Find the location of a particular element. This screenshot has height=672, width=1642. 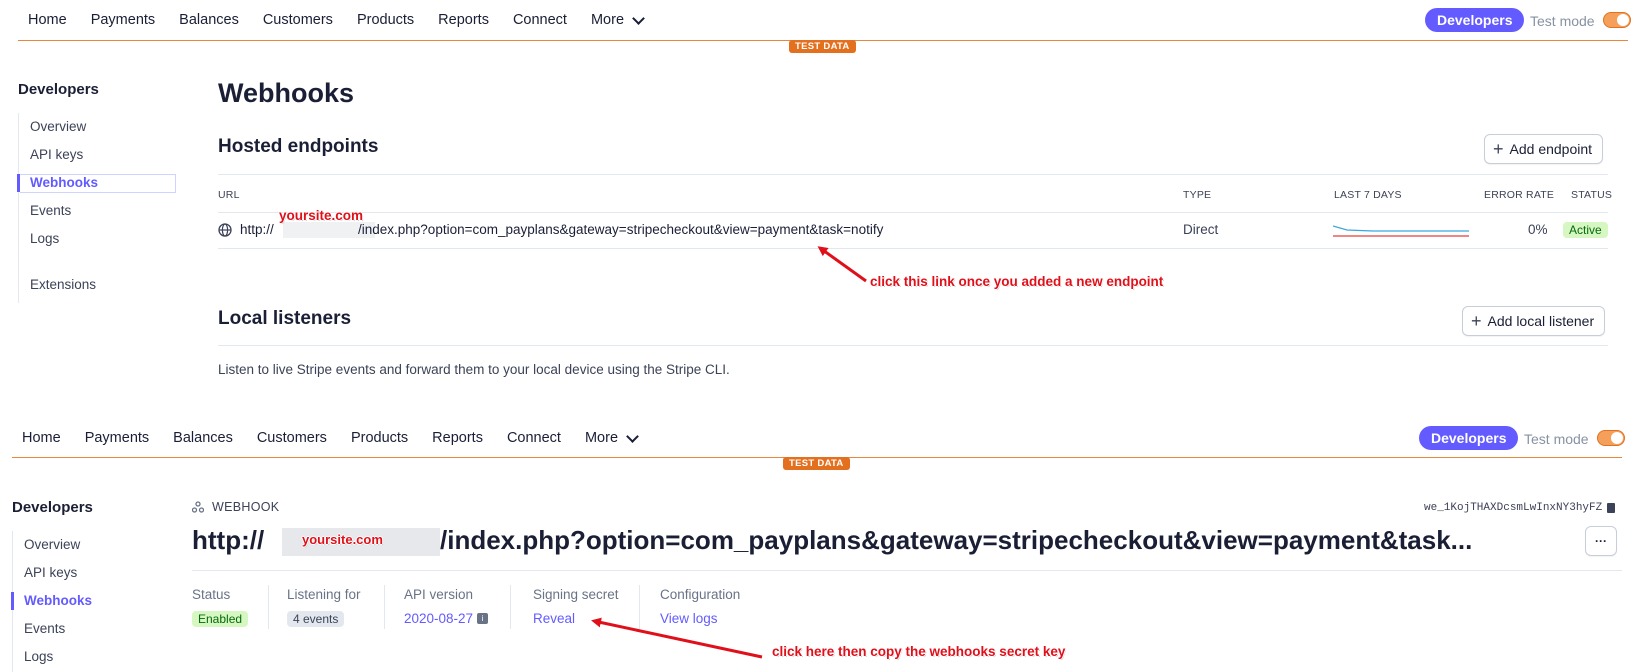

endpoint-error-rate: 0% is located at coordinates (1538, 229).